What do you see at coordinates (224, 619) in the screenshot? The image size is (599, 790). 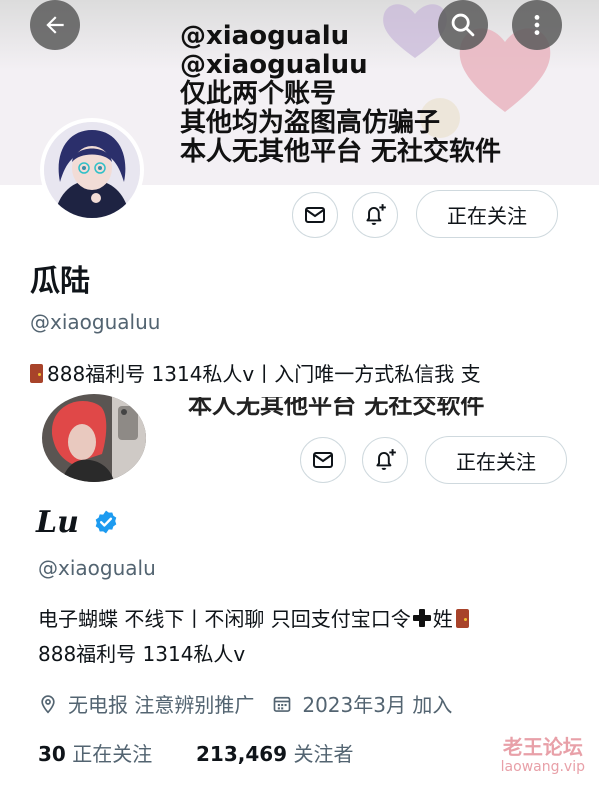 I see `bio-text: 电子蝴蝶 不线下丨不闲聊 只回支付宝口令` at bounding box center [224, 619].